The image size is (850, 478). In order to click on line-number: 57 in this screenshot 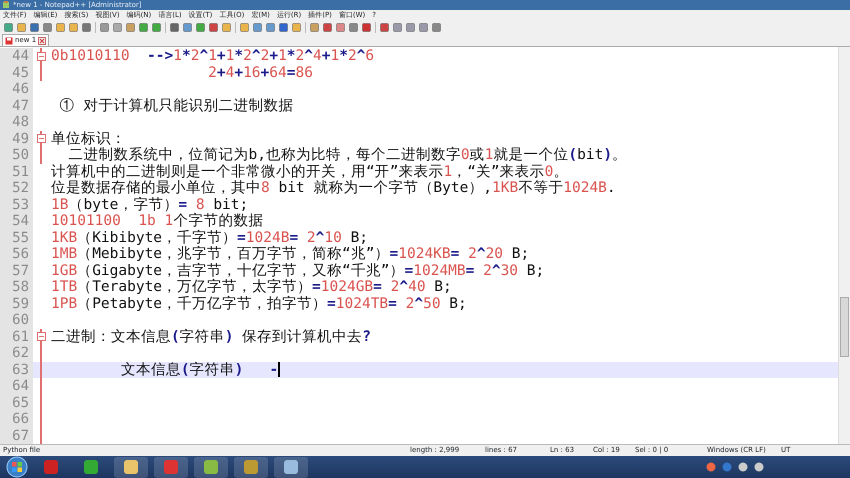, I will do `click(16, 270)`.